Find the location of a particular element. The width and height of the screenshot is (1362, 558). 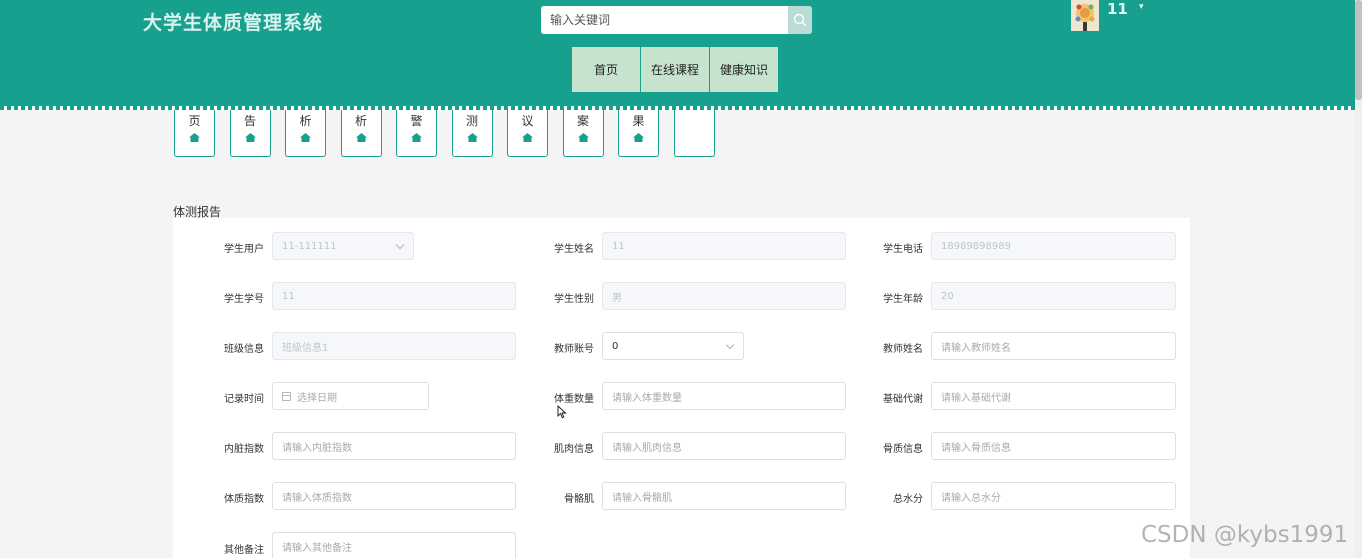

user-name: 11 is located at coordinates (1117, 9).